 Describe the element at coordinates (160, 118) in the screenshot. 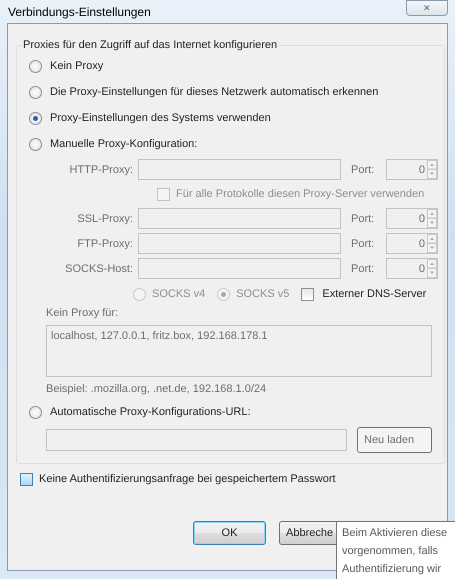

I see `radio-label: Proxy-Einstellungen des Systems verwenden` at that location.